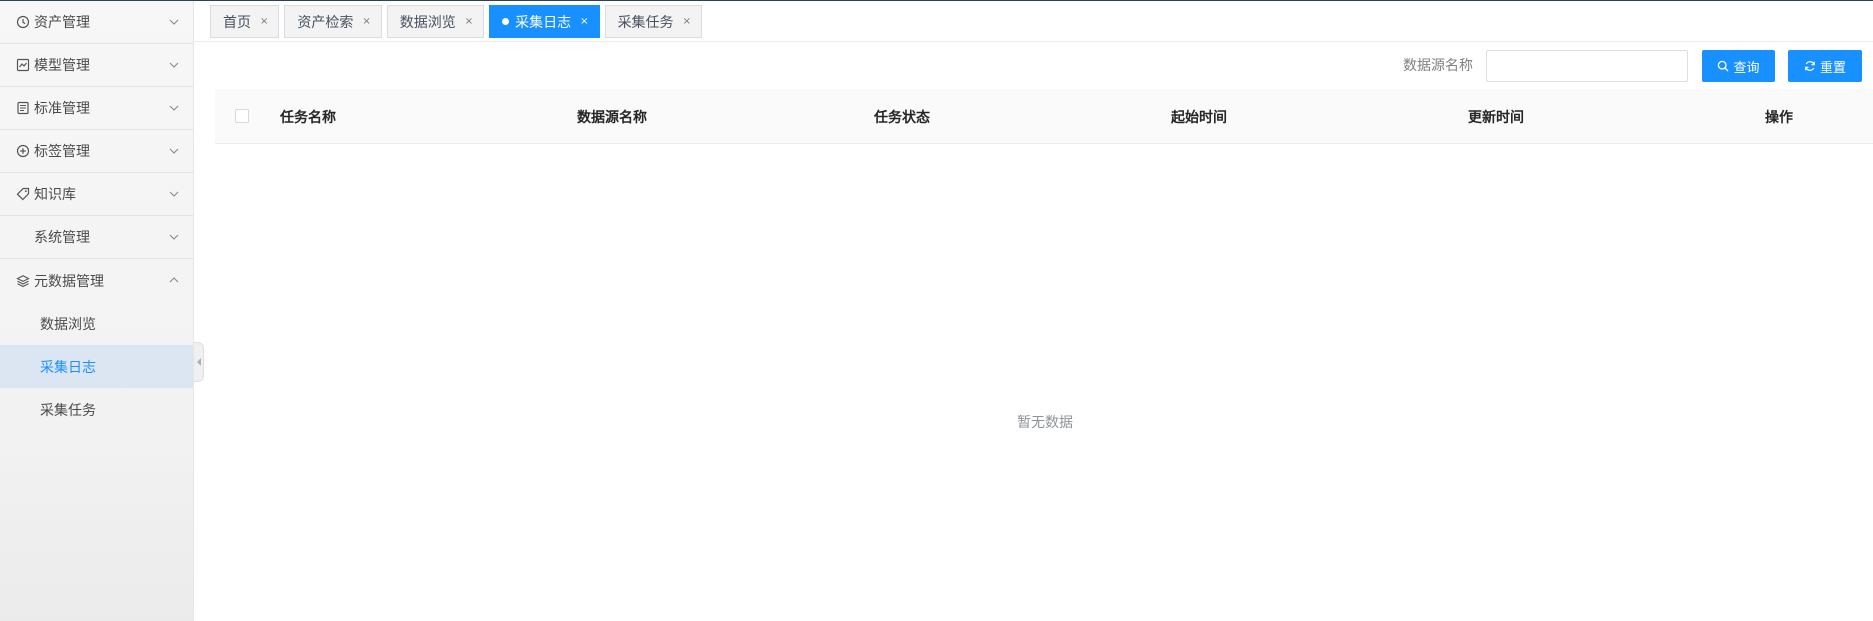  Describe the element at coordinates (62, 66) in the screenshot. I see `sidebar-item-label: 模型管理` at that location.